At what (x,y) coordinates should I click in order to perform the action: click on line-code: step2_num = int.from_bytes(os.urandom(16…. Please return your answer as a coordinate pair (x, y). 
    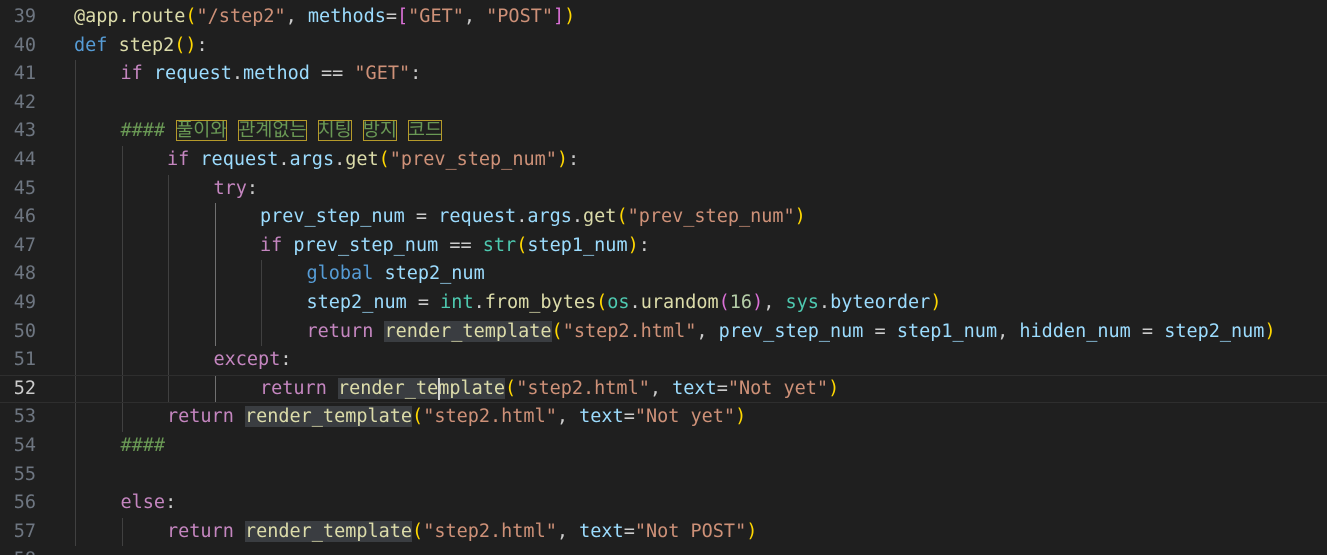
    Looking at the image, I should click on (624, 303).